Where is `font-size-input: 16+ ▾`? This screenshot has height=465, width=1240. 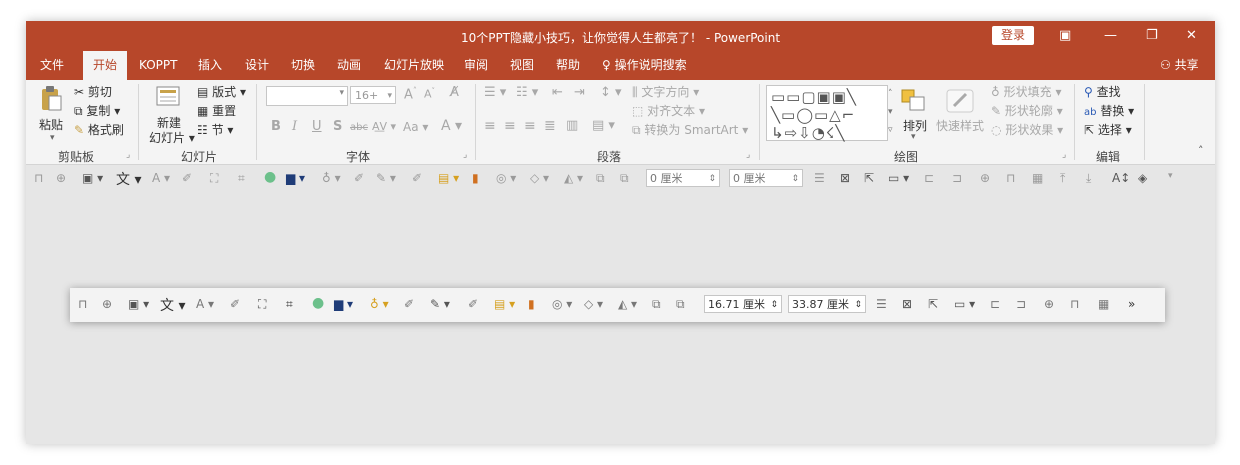
font-size-input: 16+ ▾ is located at coordinates (373, 95).